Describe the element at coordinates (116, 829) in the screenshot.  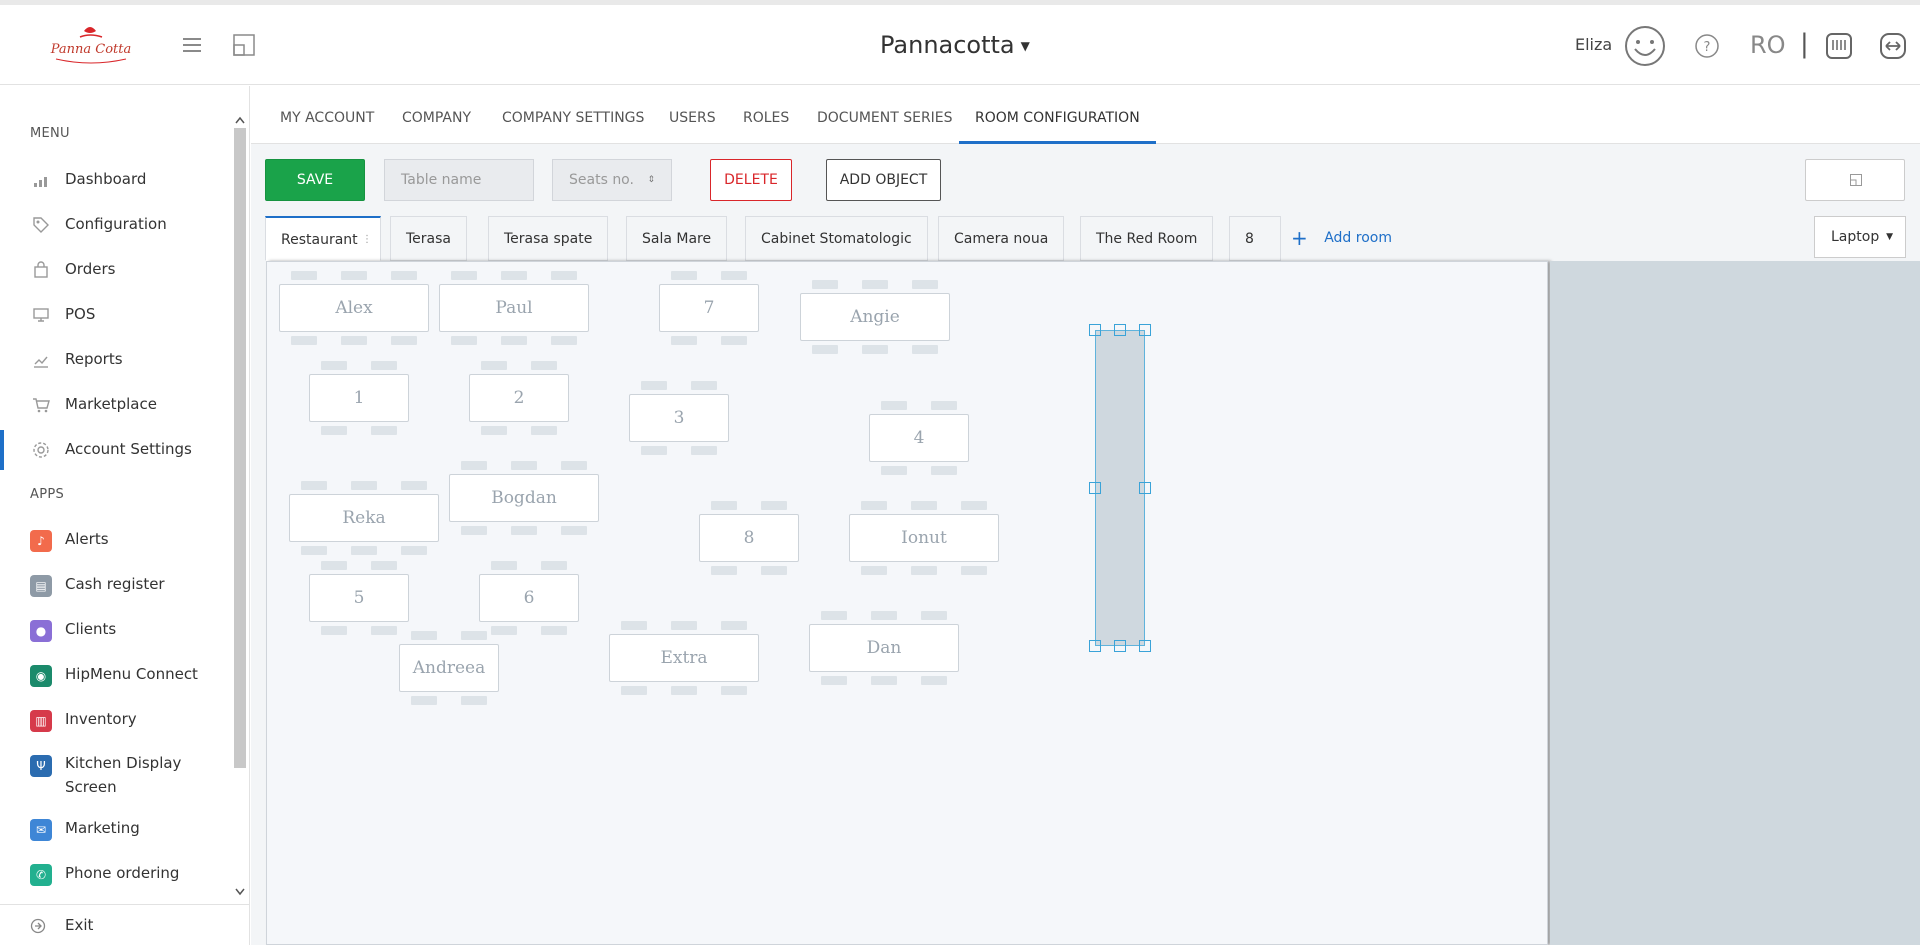
I see `sidebar-item-marketing: ✉ Marketing` at that location.